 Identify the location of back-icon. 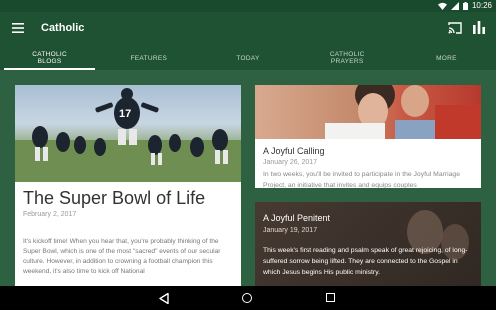
(164, 298).